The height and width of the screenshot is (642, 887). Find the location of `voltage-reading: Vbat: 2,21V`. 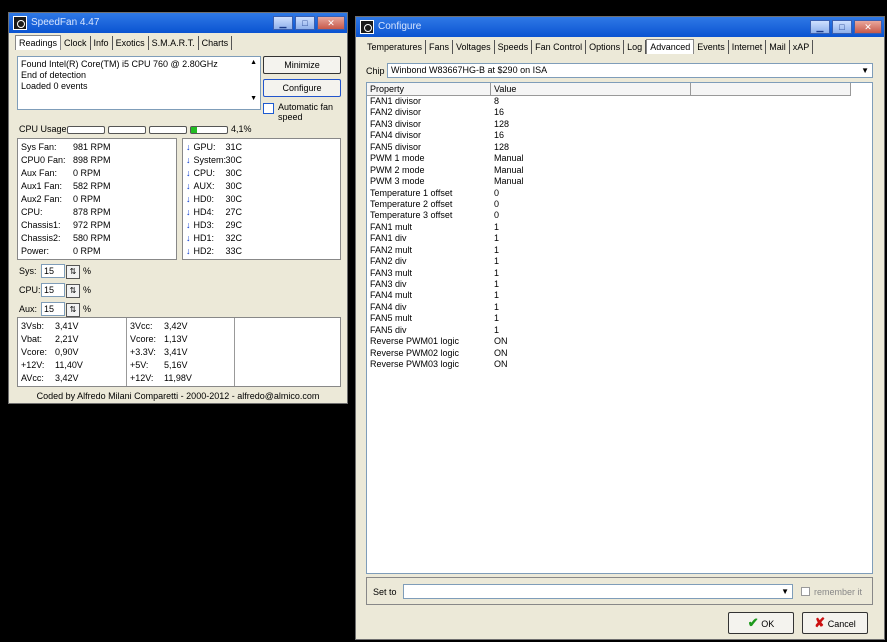

voltage-reading: Vbat: 2,21V is located at coordinates (71, 339).